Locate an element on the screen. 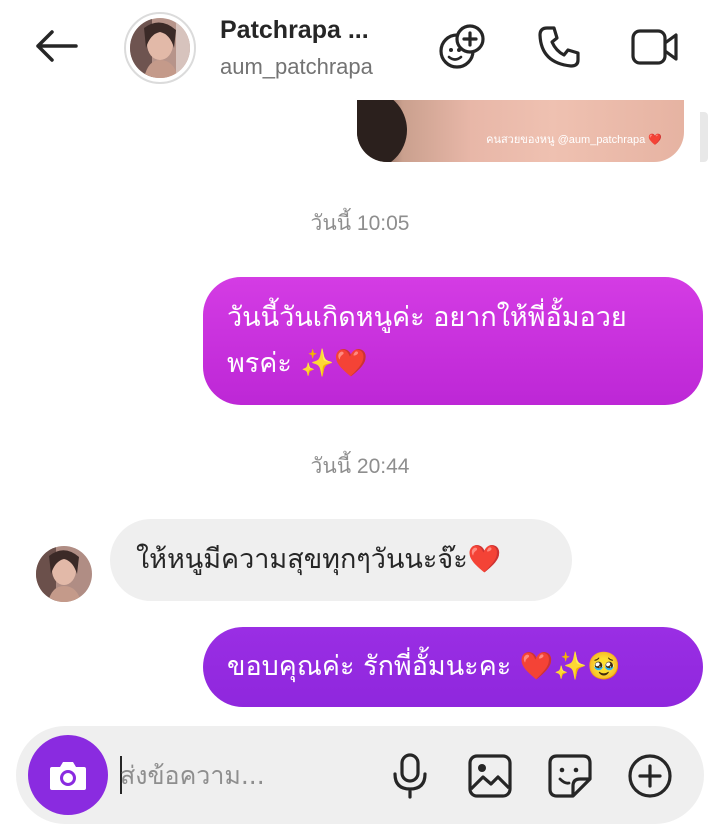  timestamp: วันนี้ 20:44 is located at coordinates (360, 466).